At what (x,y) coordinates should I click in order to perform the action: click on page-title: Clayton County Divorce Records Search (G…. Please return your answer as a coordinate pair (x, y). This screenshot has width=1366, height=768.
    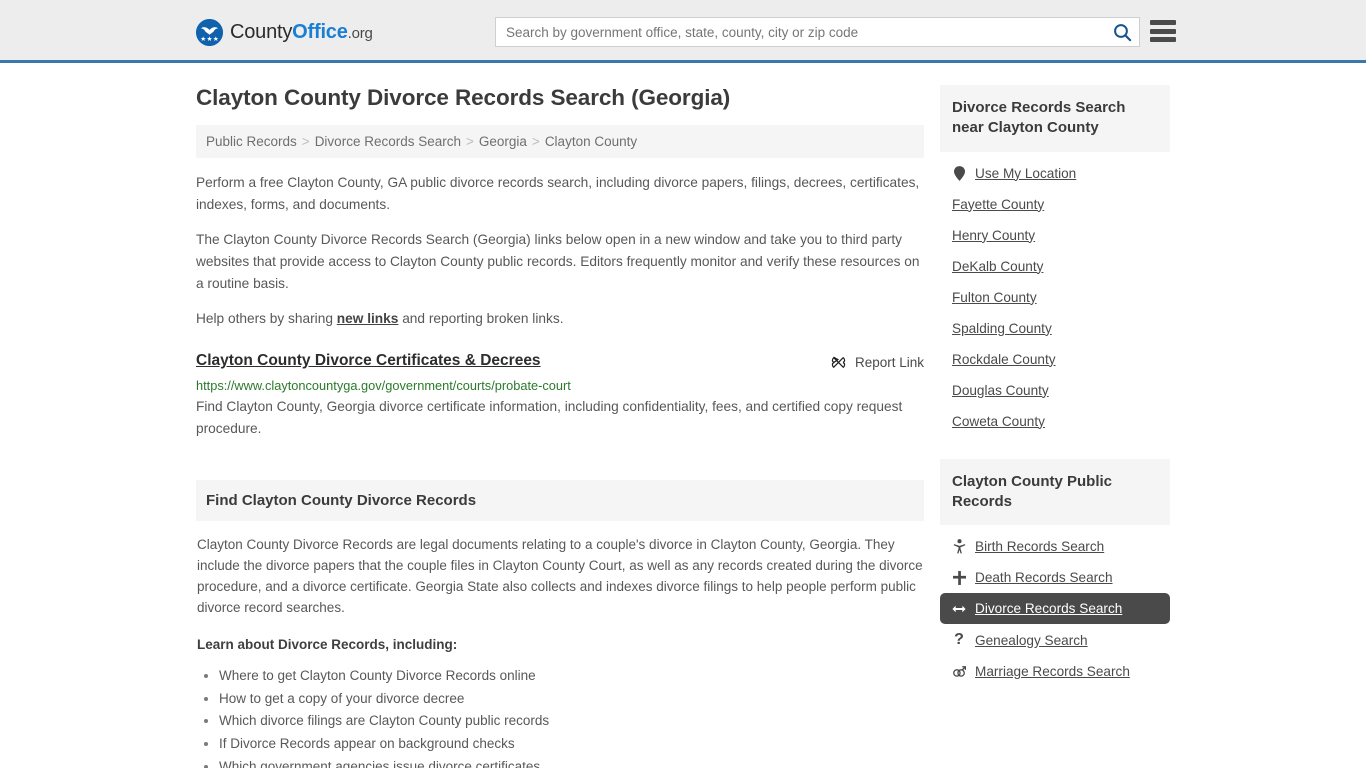
    Looking at the image, I should click on (463, 97).